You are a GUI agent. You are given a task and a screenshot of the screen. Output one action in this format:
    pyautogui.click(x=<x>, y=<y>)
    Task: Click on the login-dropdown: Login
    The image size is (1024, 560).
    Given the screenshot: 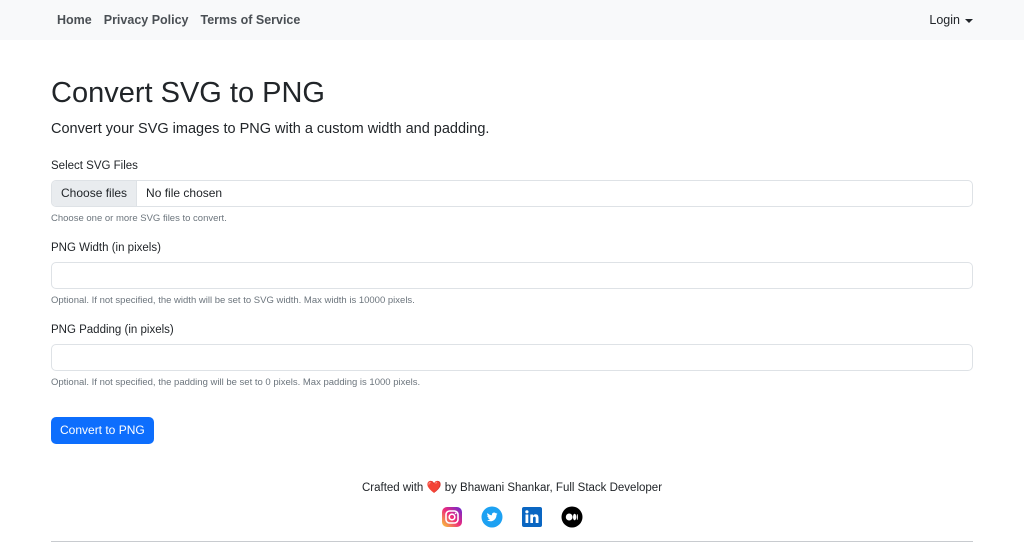 What is the action you would take?
    pyautogui.click(x=951, y=20)
    